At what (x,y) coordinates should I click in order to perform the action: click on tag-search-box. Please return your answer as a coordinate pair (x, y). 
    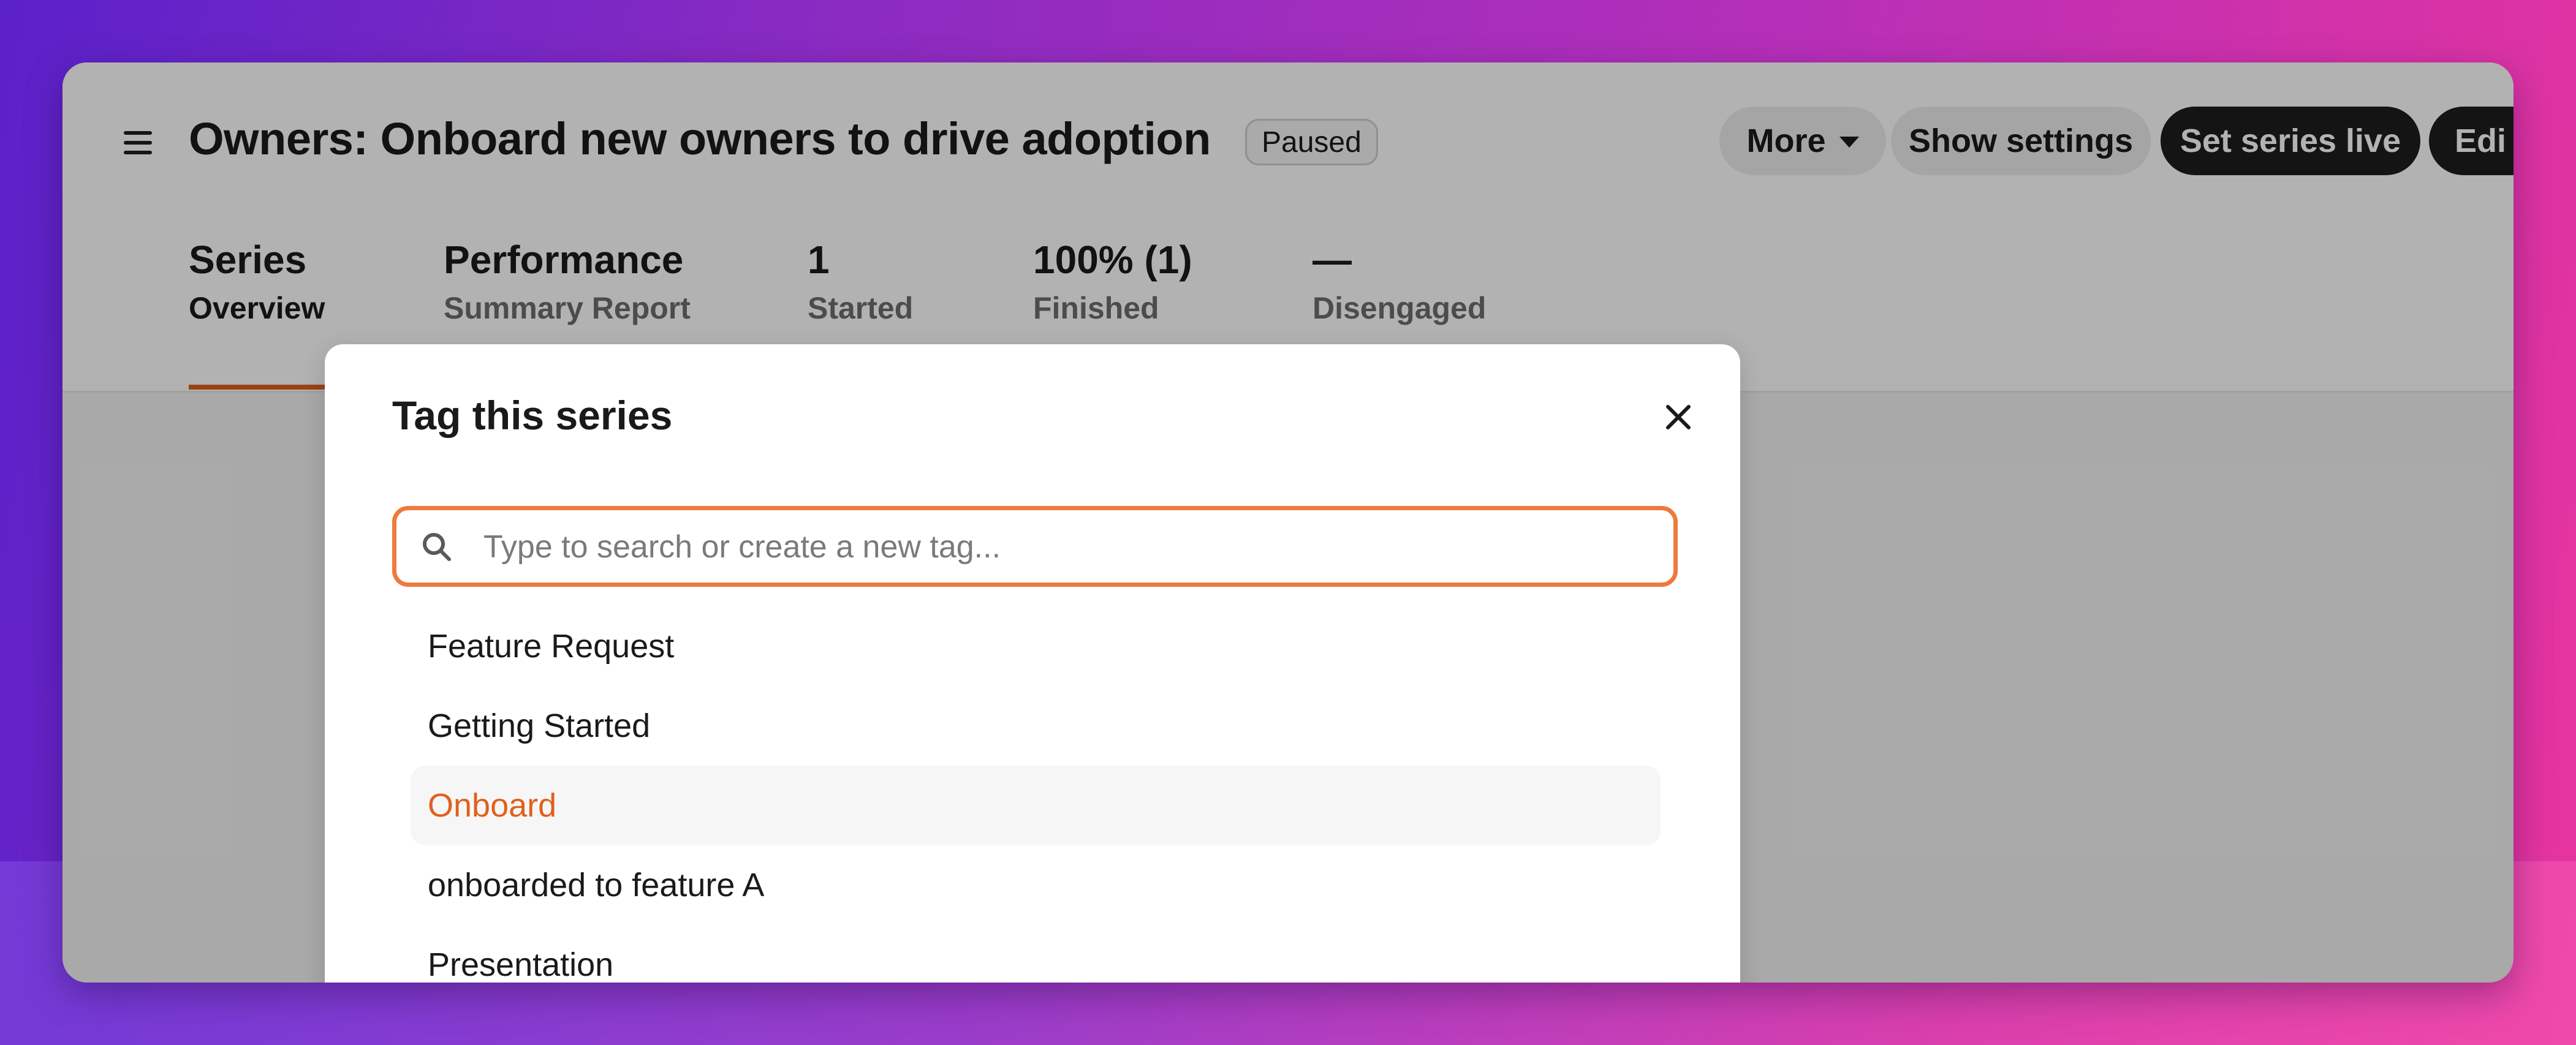
    Looking at the image, I should click on (1035, 546).